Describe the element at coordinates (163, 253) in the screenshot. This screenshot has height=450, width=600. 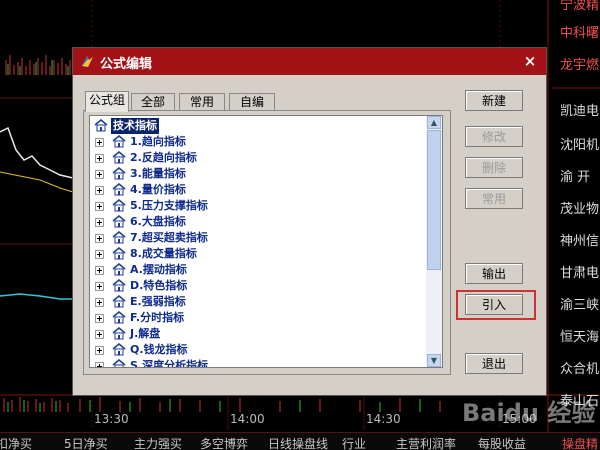
I see `tree-item-label: 8.成交量指标` at that location.